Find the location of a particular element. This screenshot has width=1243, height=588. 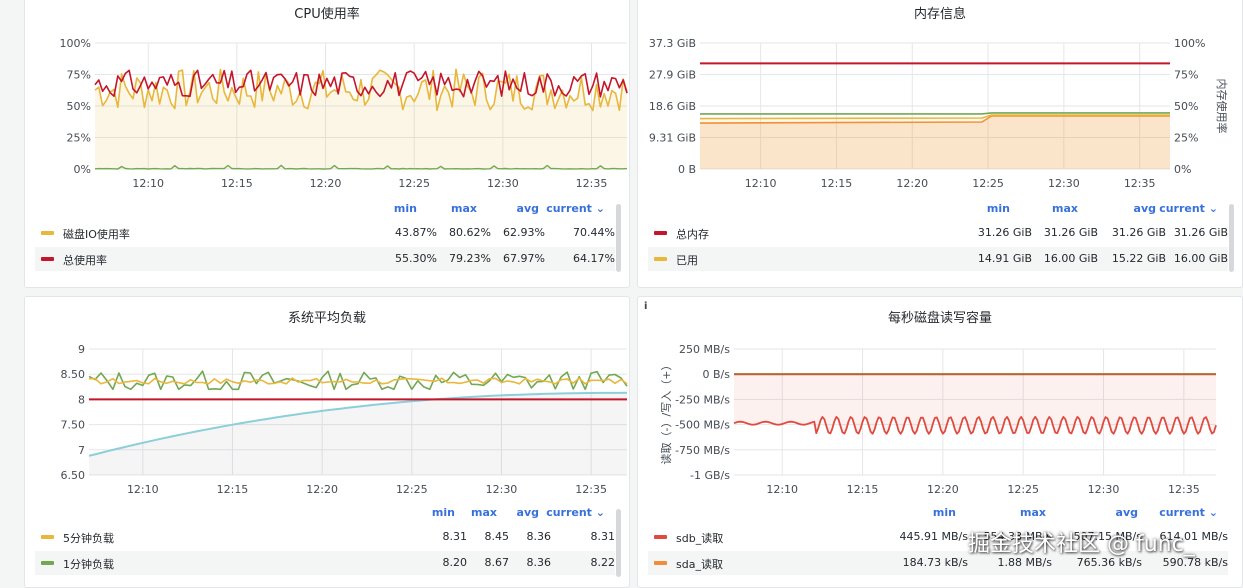

y-tick-label: 75% is located at coordinates (79, 75).